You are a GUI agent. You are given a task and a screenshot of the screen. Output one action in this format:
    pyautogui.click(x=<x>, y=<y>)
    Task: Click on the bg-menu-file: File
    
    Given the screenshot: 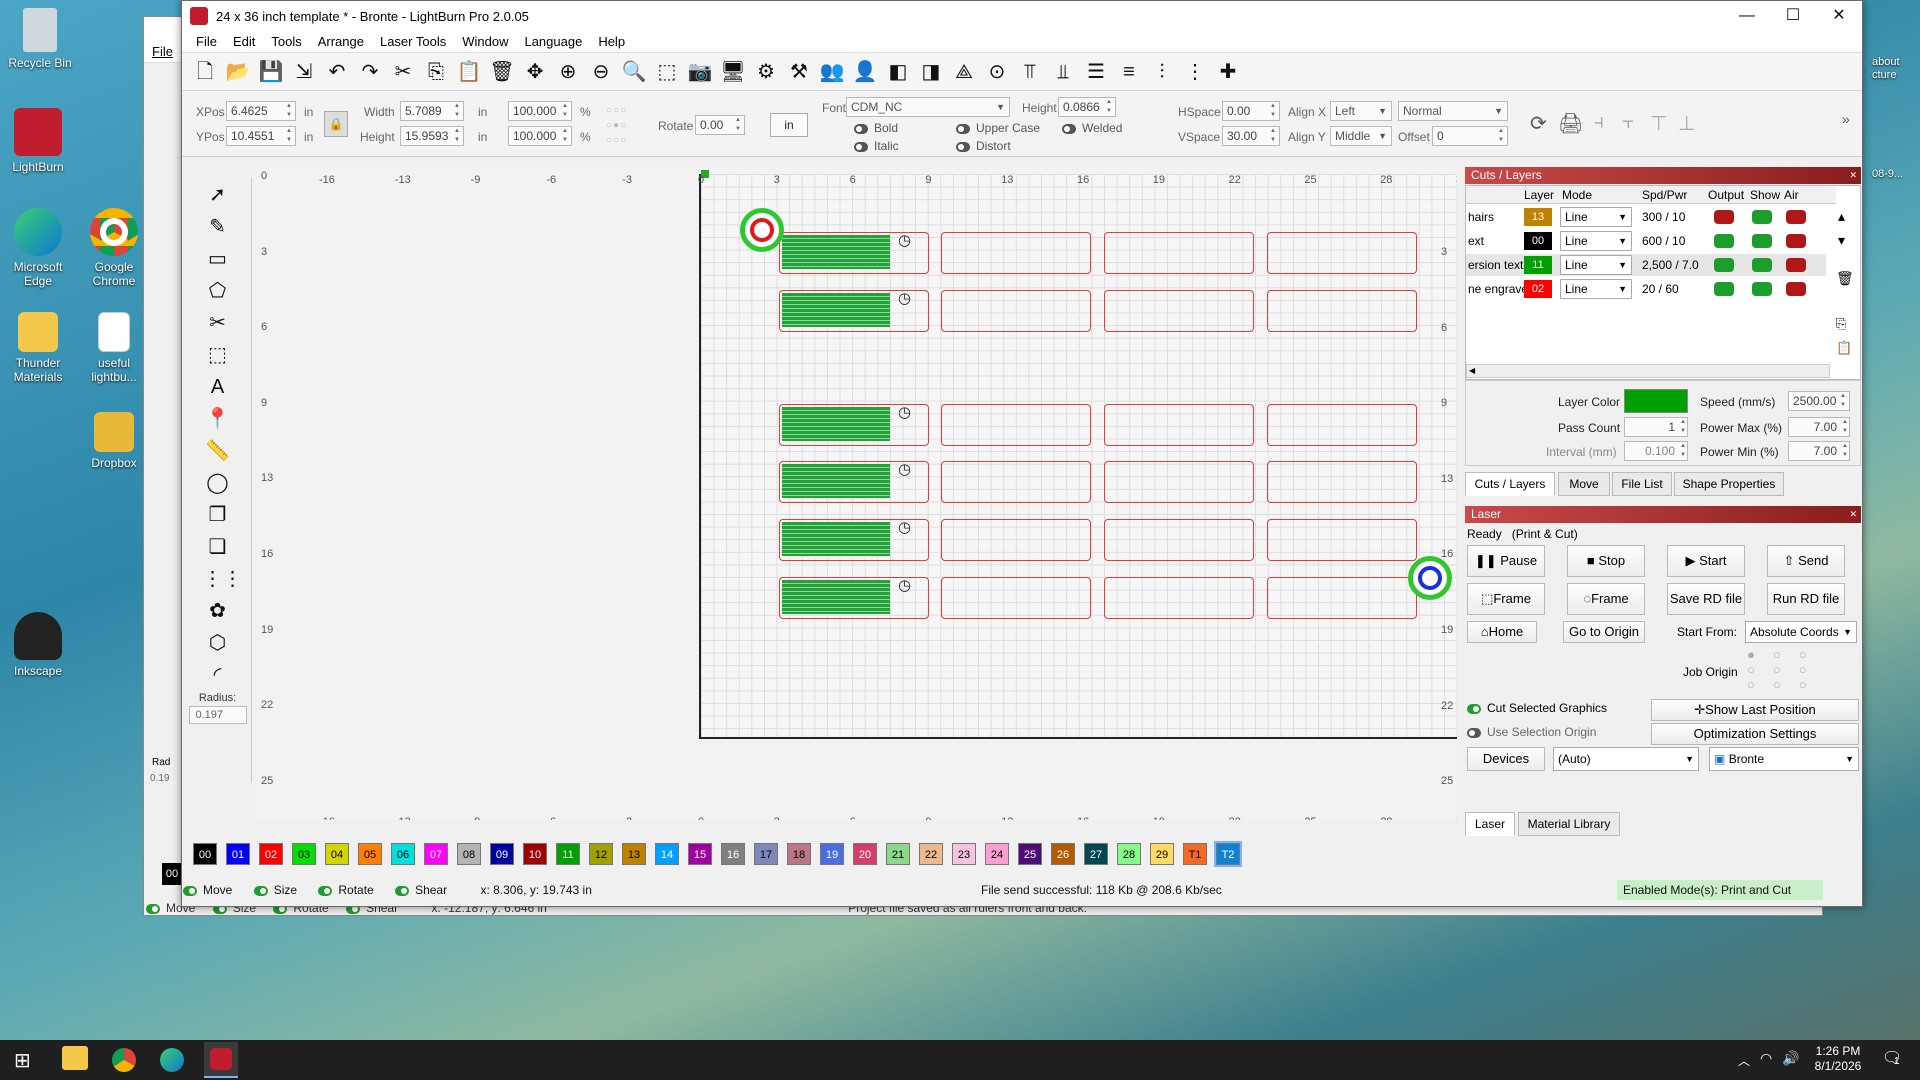 What is the action you would take?
    pyautogui.click(x=162, y=51)
    